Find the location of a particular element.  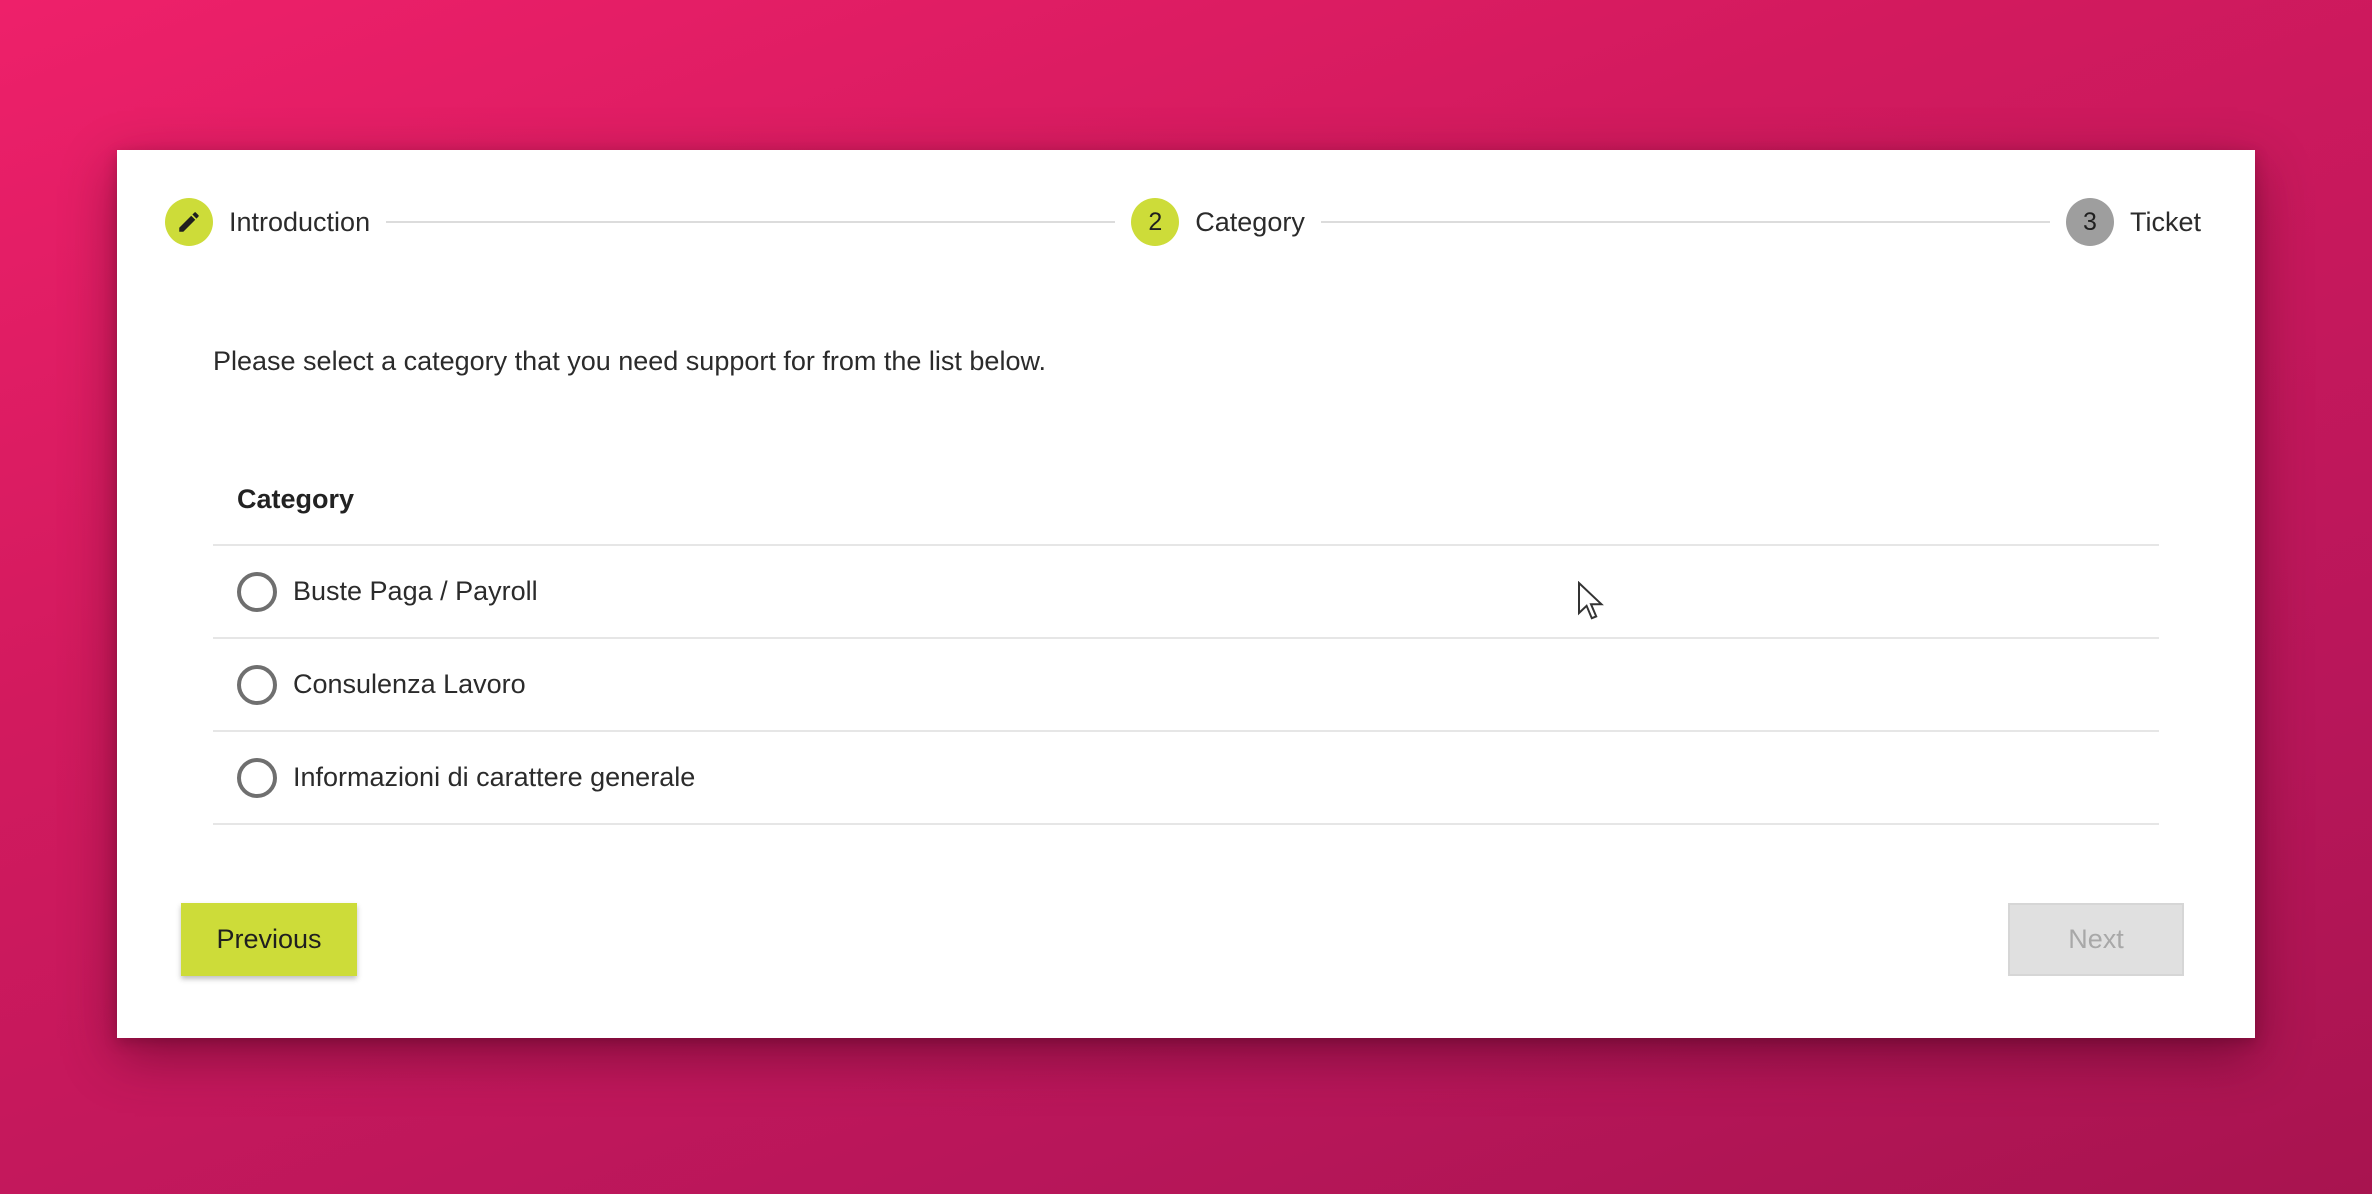

step-introduction: Introduction is located at coordinates (267, 222).